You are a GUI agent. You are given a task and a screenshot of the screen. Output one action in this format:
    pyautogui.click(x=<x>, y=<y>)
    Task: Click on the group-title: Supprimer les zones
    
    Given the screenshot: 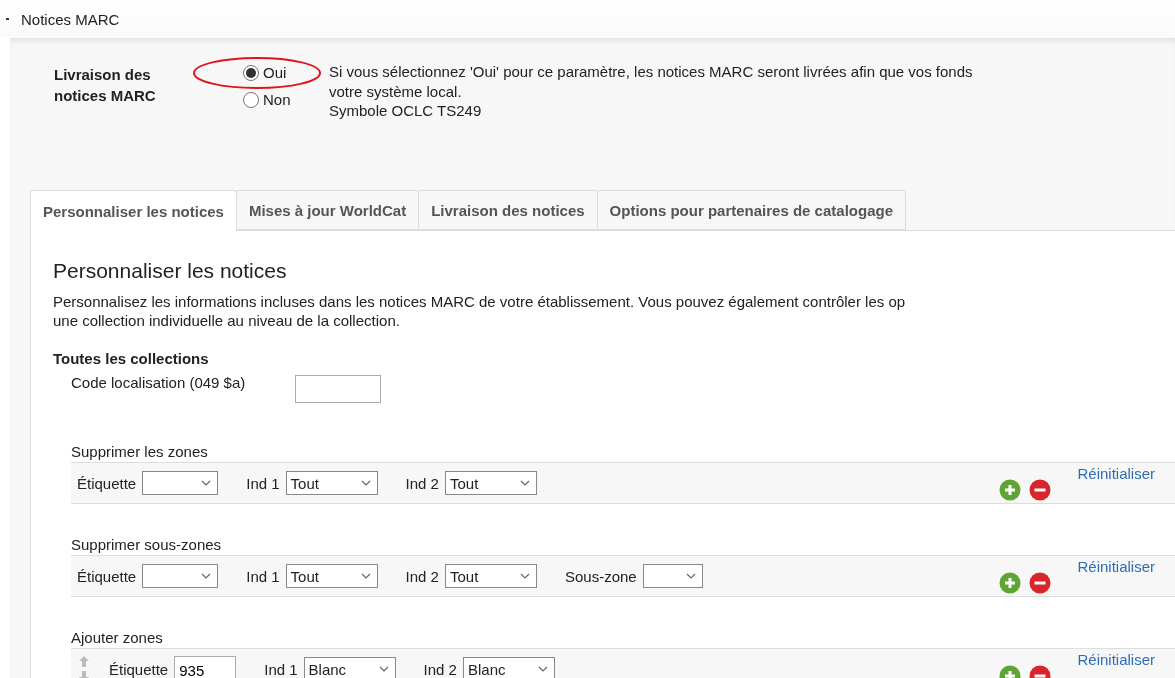 What is the action you would take?
    pyautogui.click(x=140, y=451)
    